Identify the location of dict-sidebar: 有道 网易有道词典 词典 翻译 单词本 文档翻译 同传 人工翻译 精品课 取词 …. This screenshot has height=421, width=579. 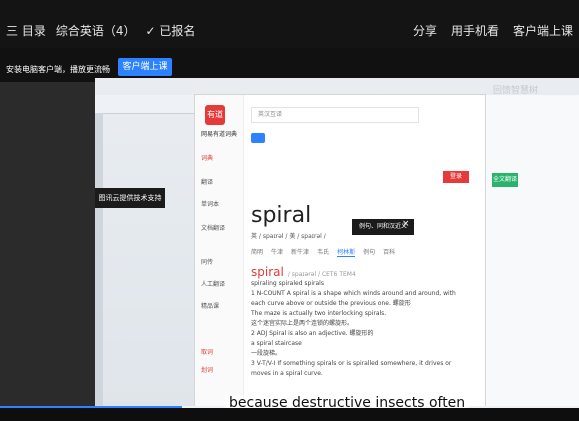
(219, 251).